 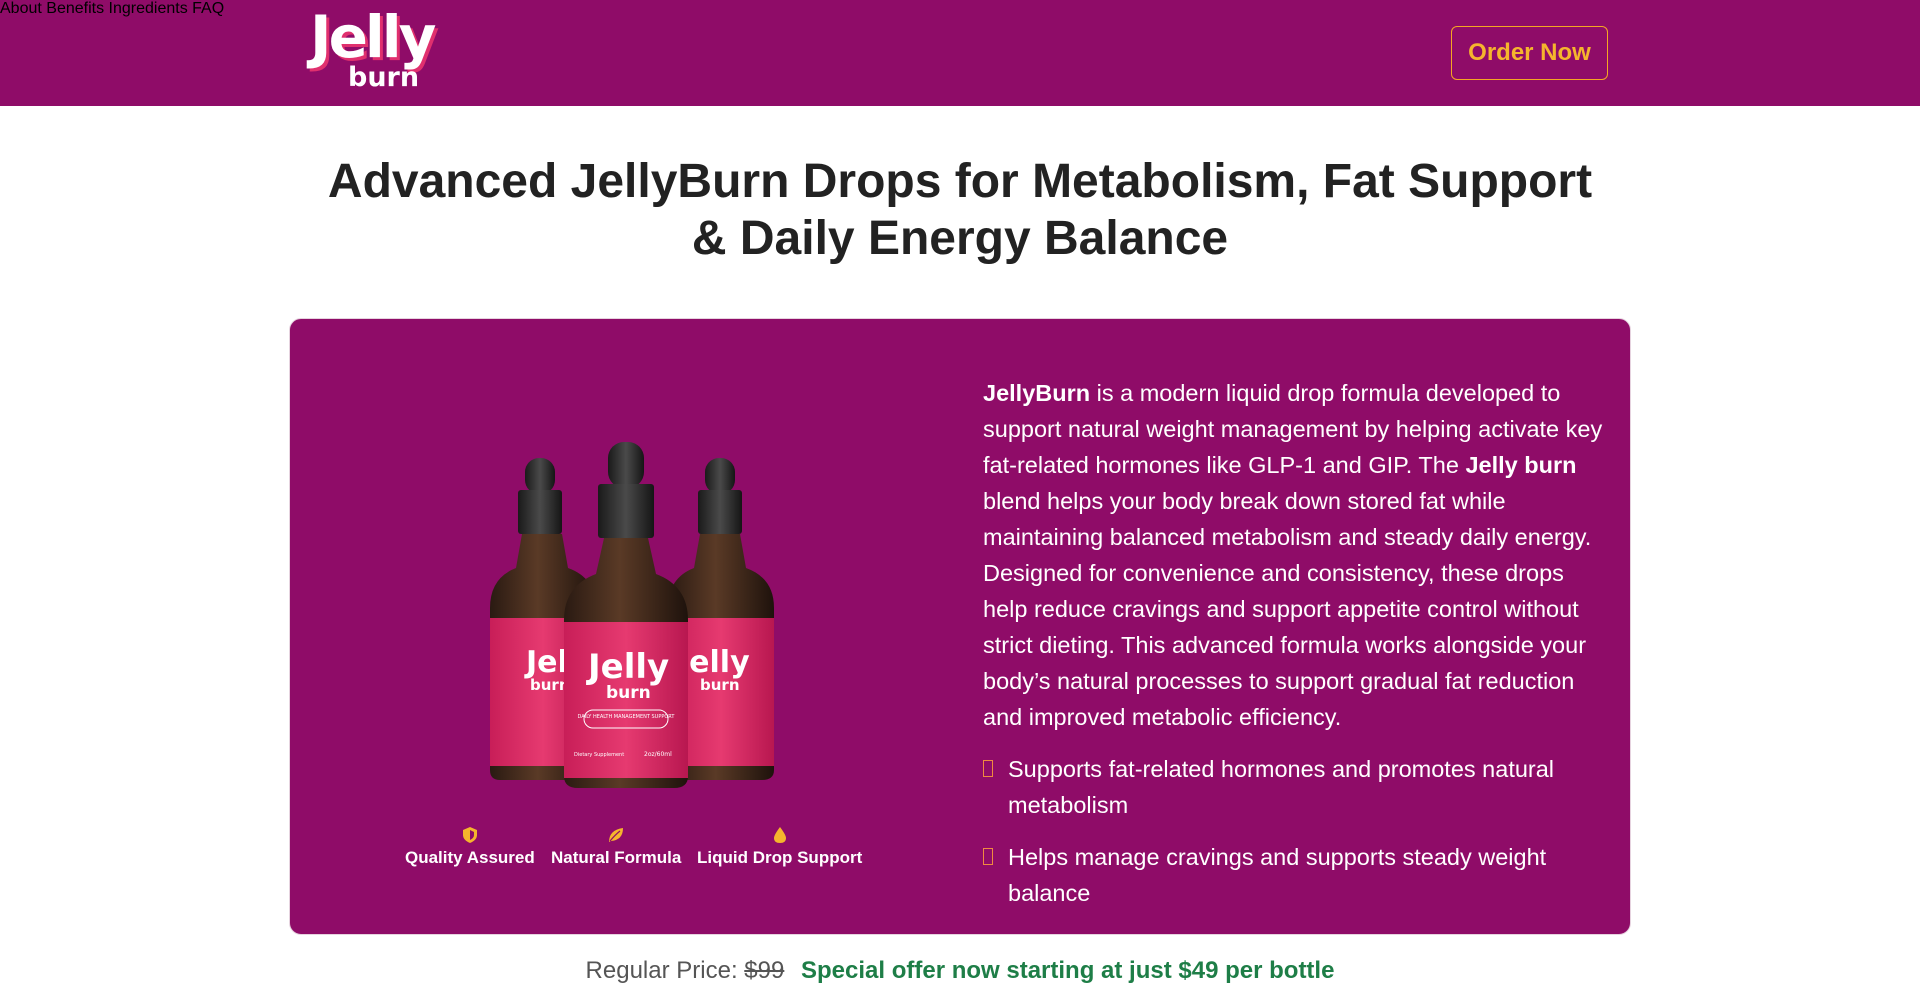 I want to click on shield-icon, so click(x=469, y=835).